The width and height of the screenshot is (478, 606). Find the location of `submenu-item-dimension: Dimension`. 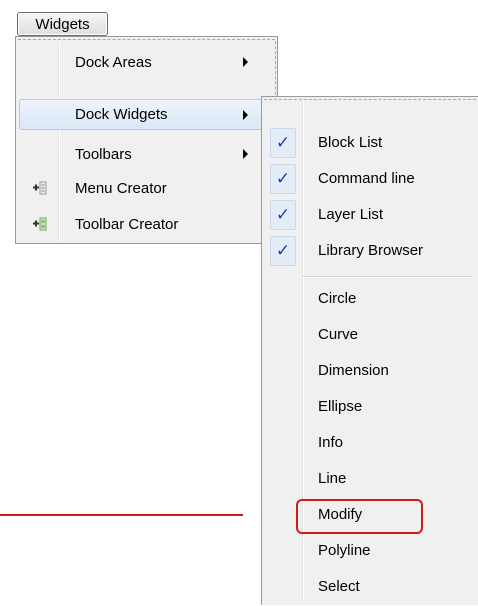

submenu-item-dimension: Dimension is located at coordinates (370, 372).